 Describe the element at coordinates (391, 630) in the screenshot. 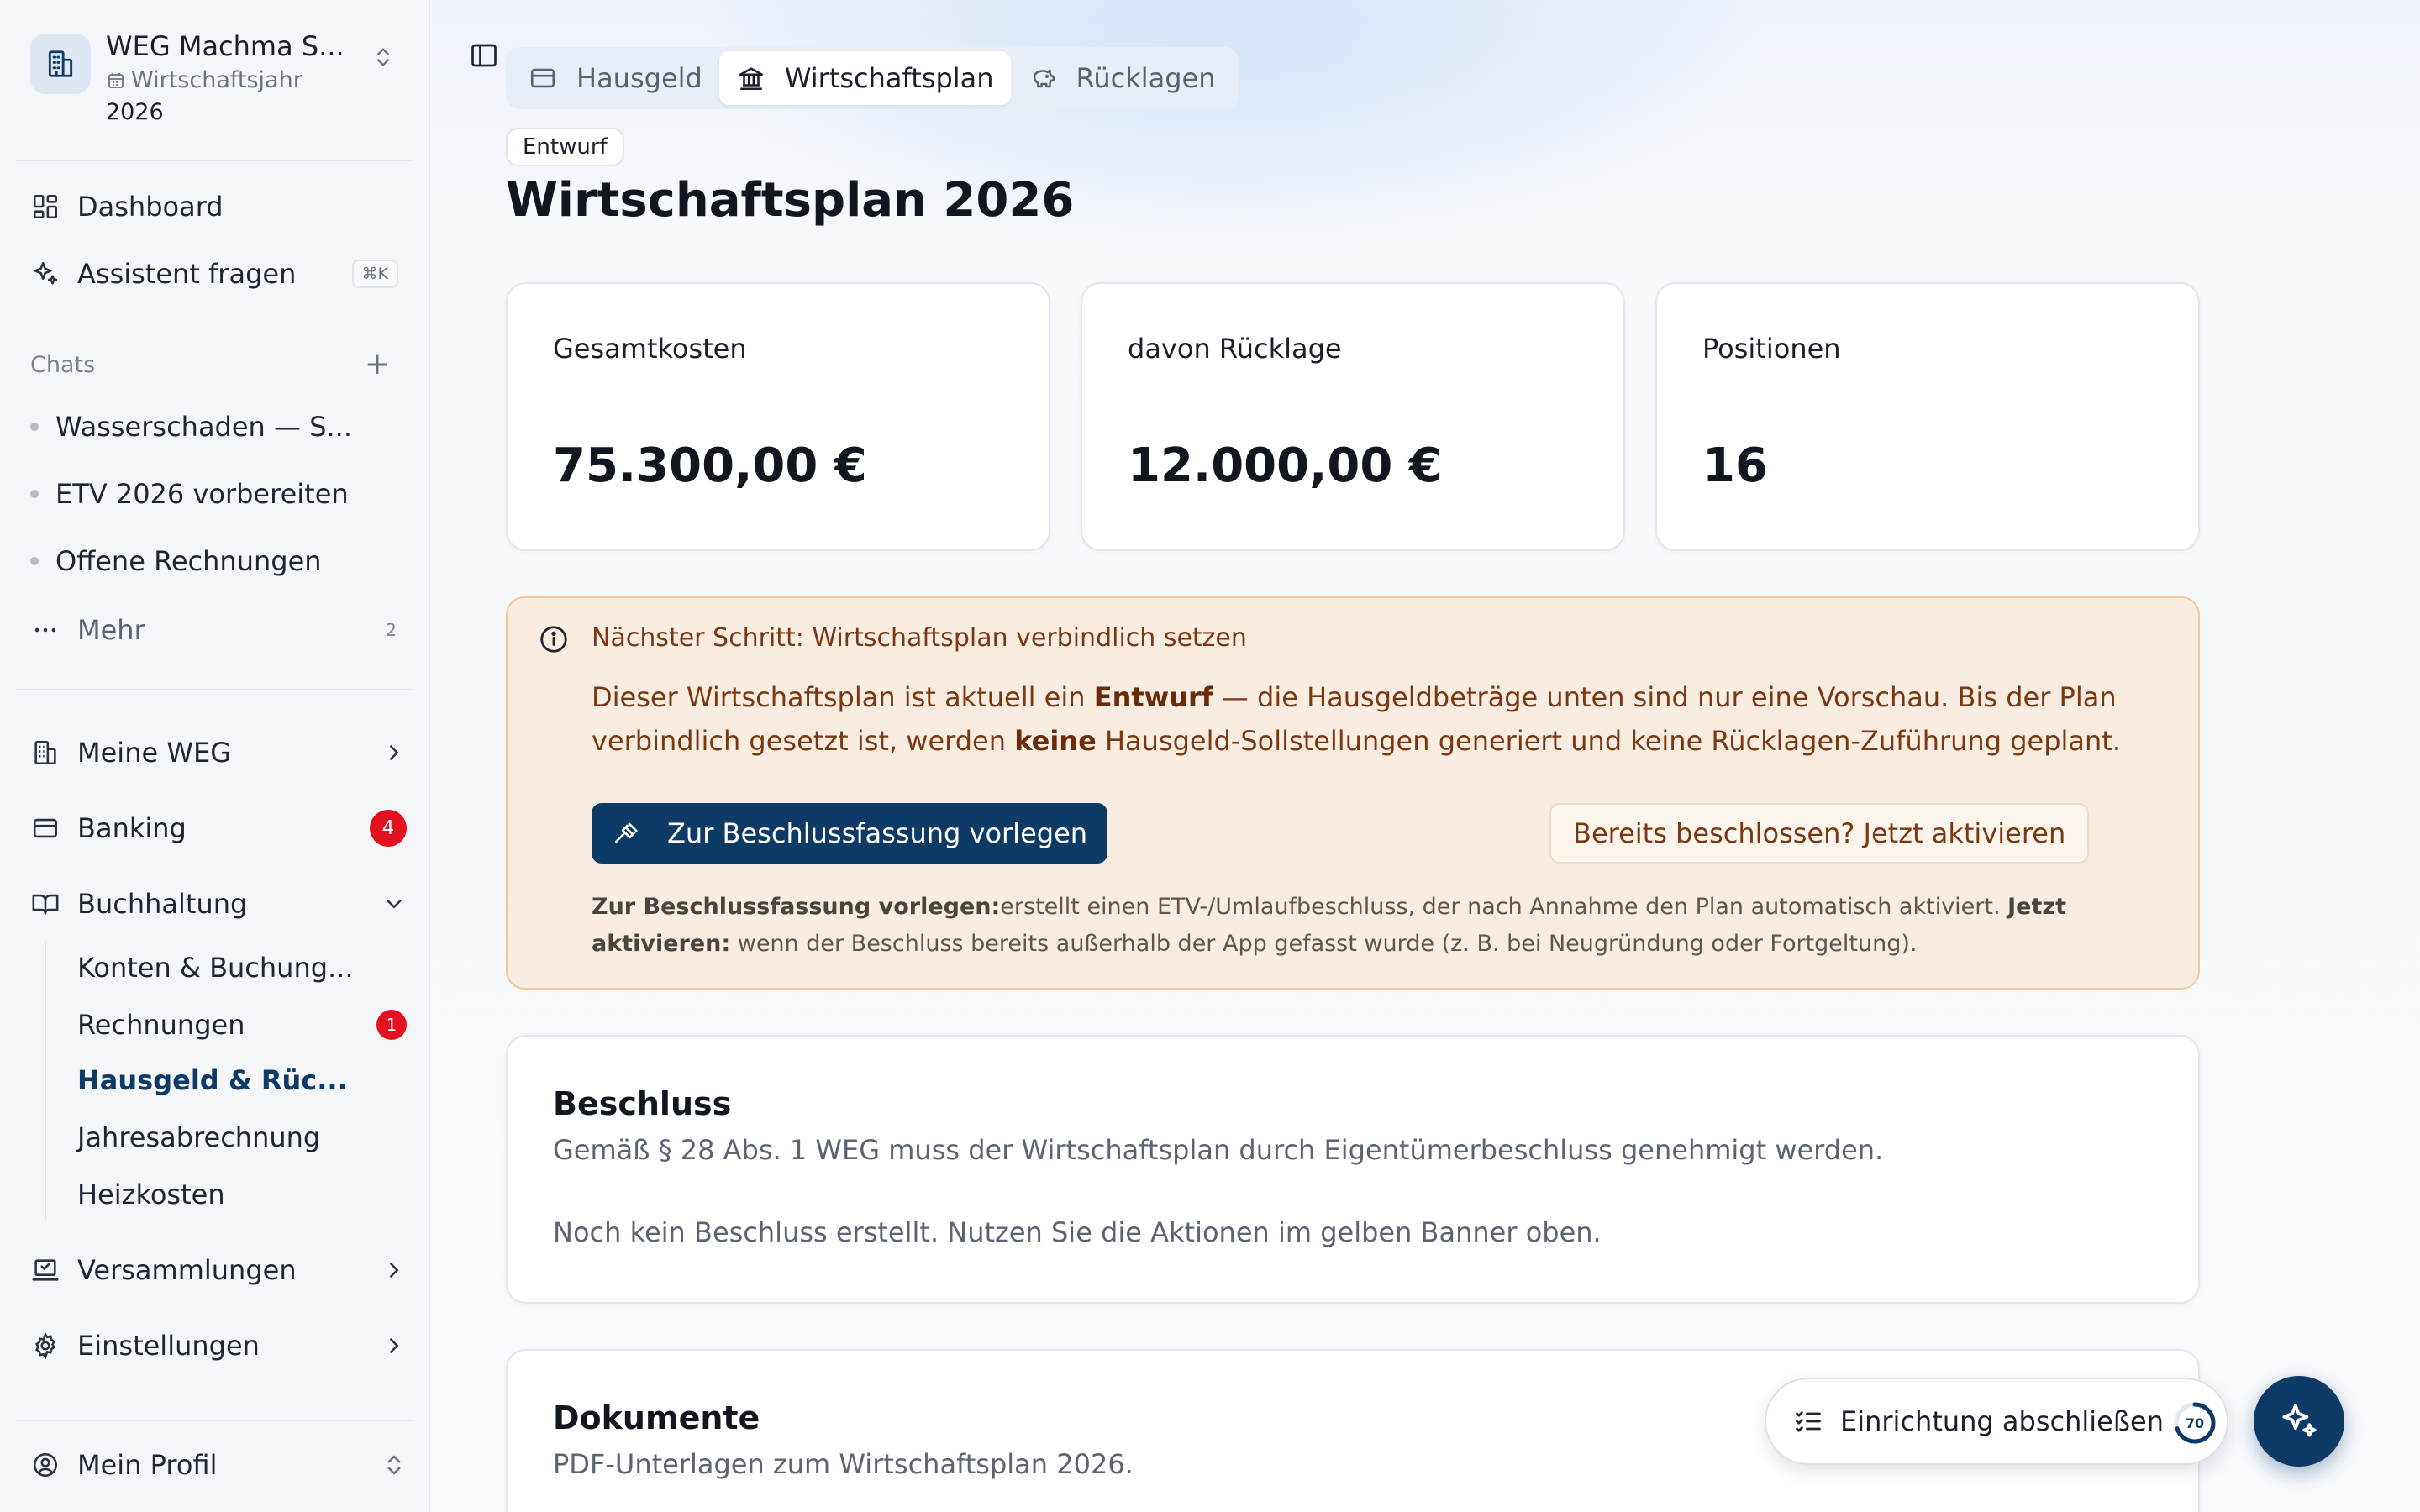

I see `more-count: 2` at that location.